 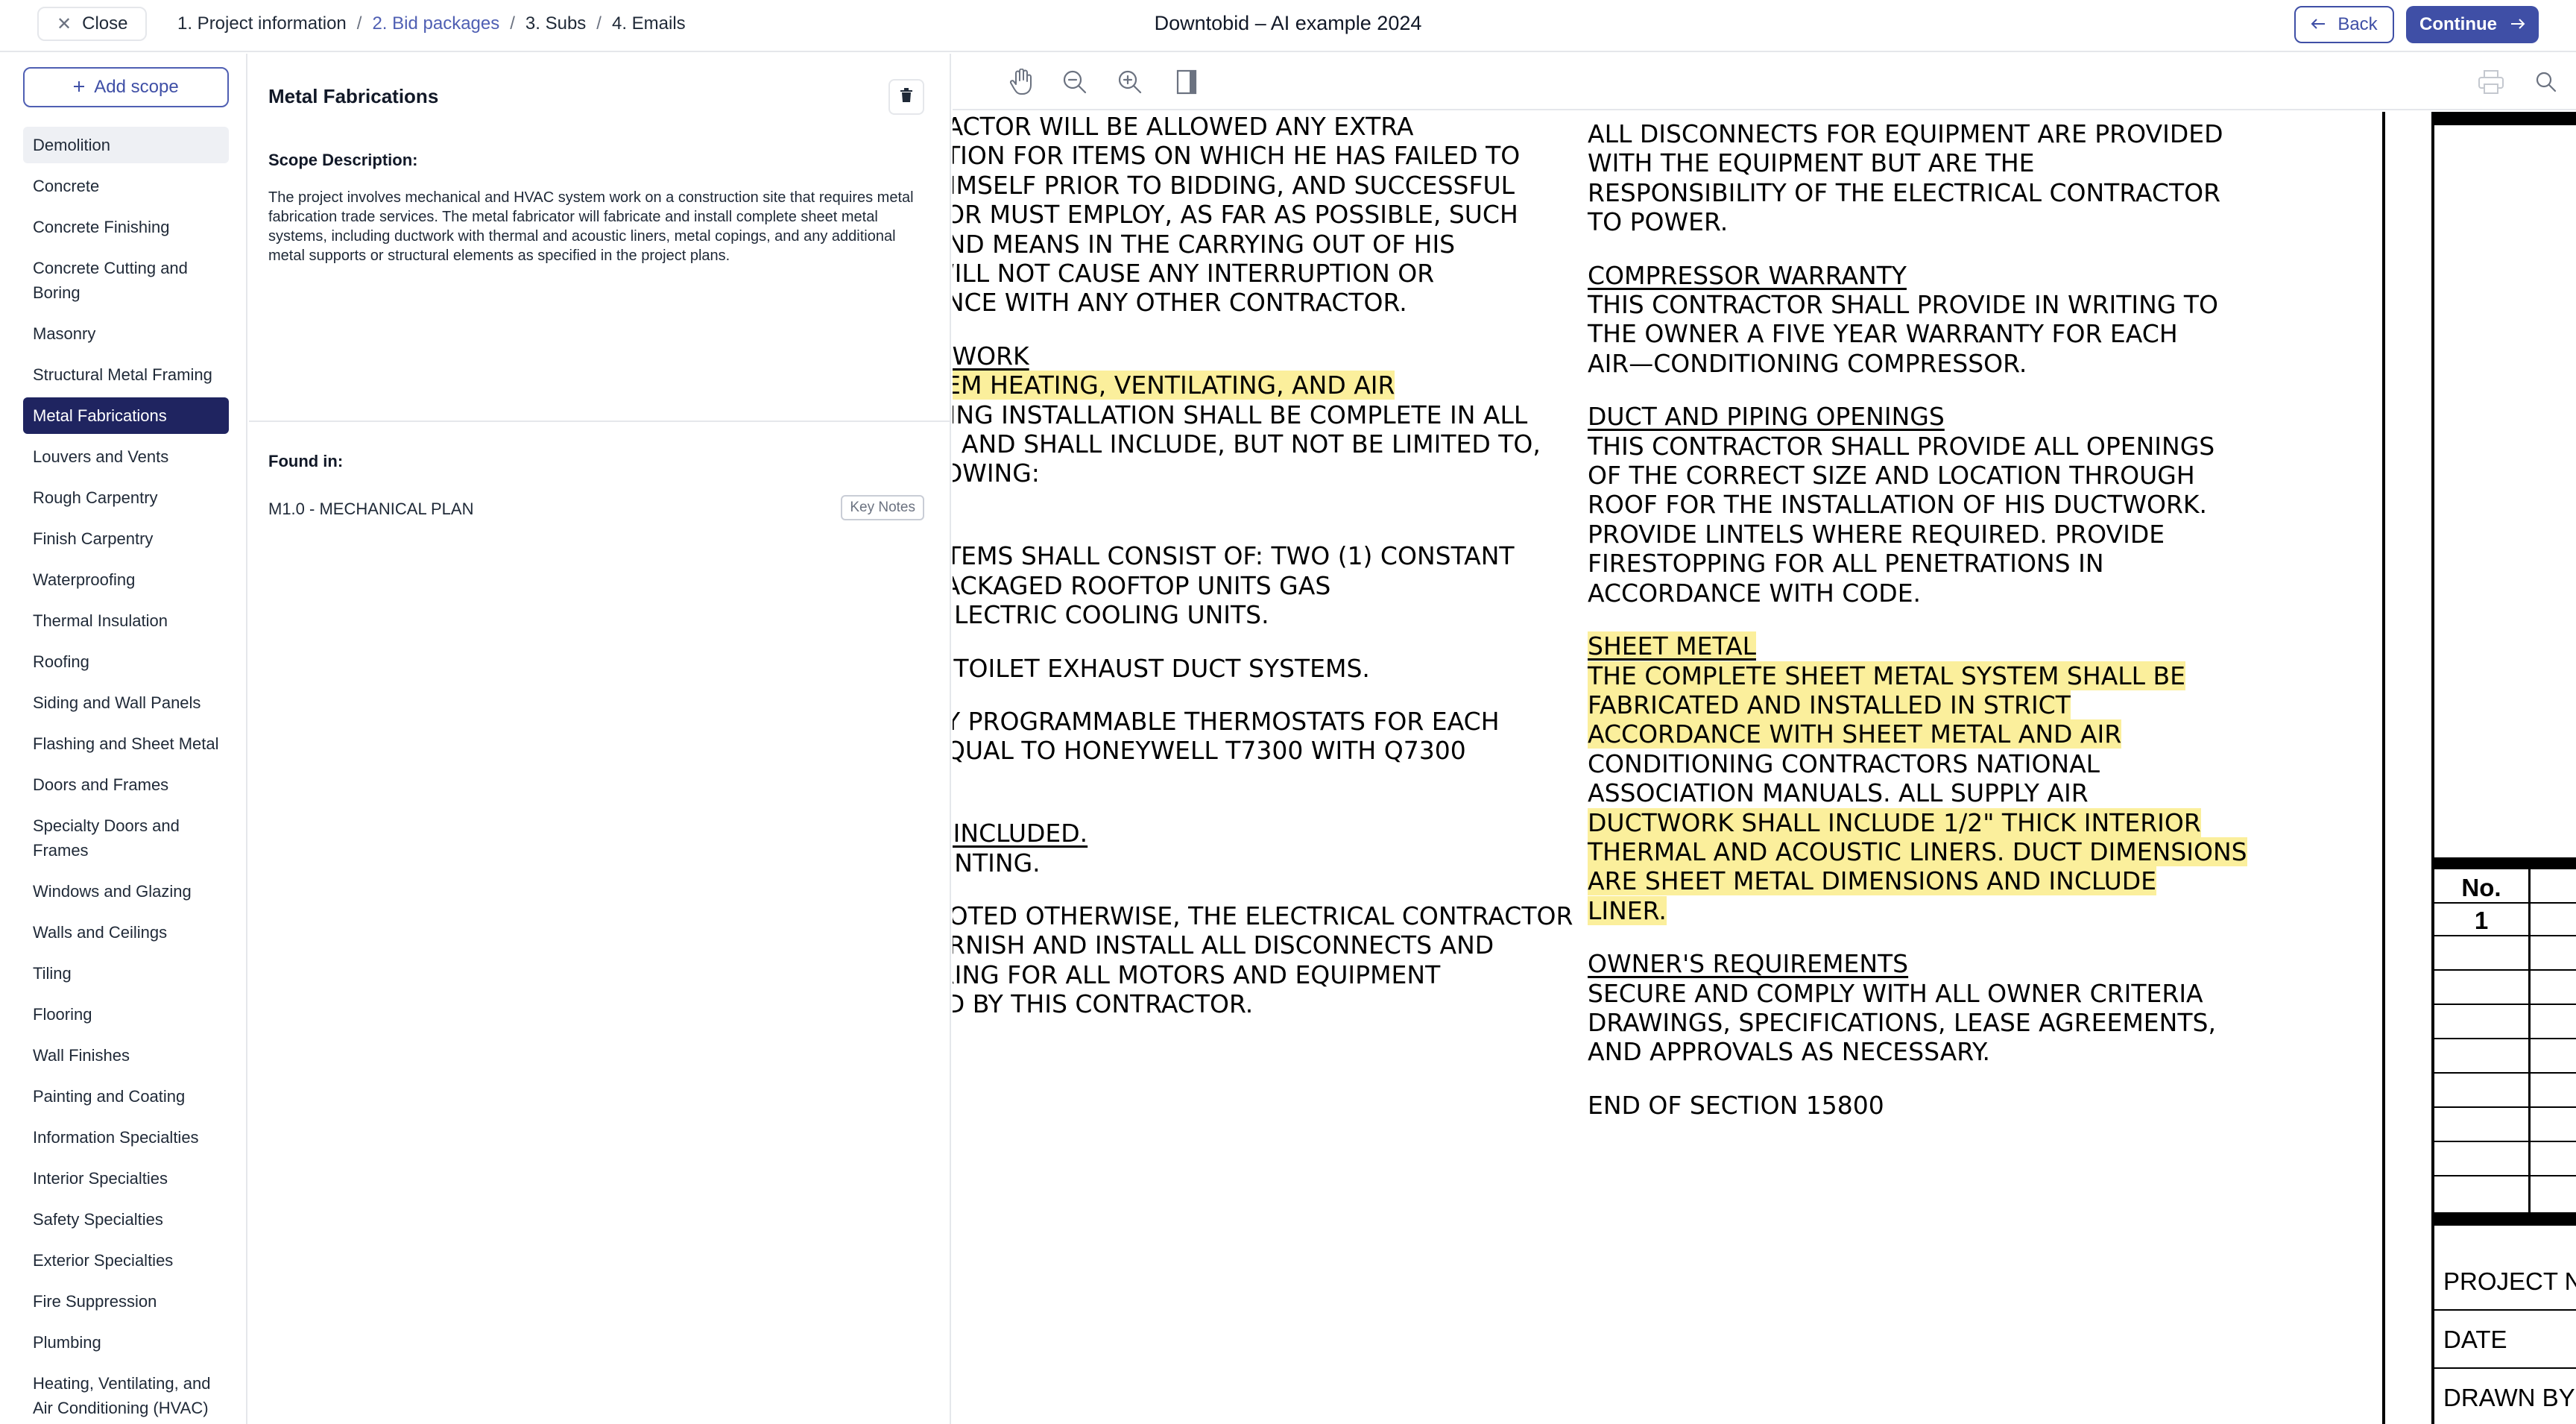 What do you see at coordinates (435, 23) in the screenshot?
I see `breadcrumb-bid-packages: 2. Bid packages` at bounding box center [435, 23].